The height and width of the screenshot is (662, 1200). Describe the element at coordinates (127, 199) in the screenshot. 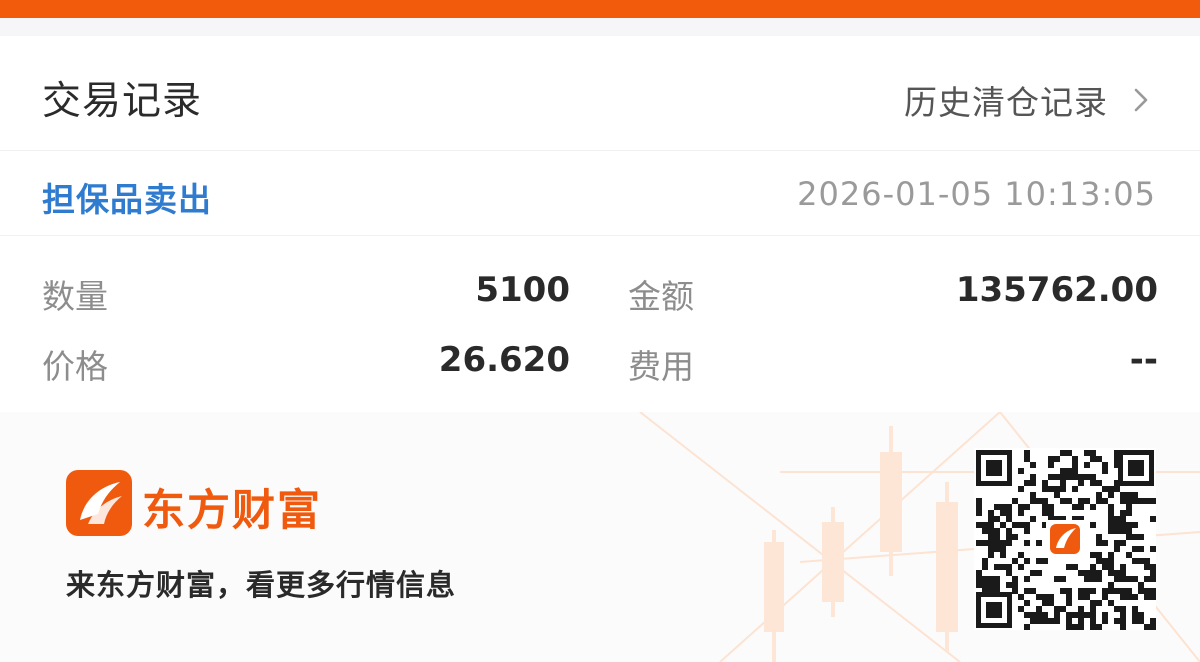

I see `trade-type: 担保品卖出` at that location.